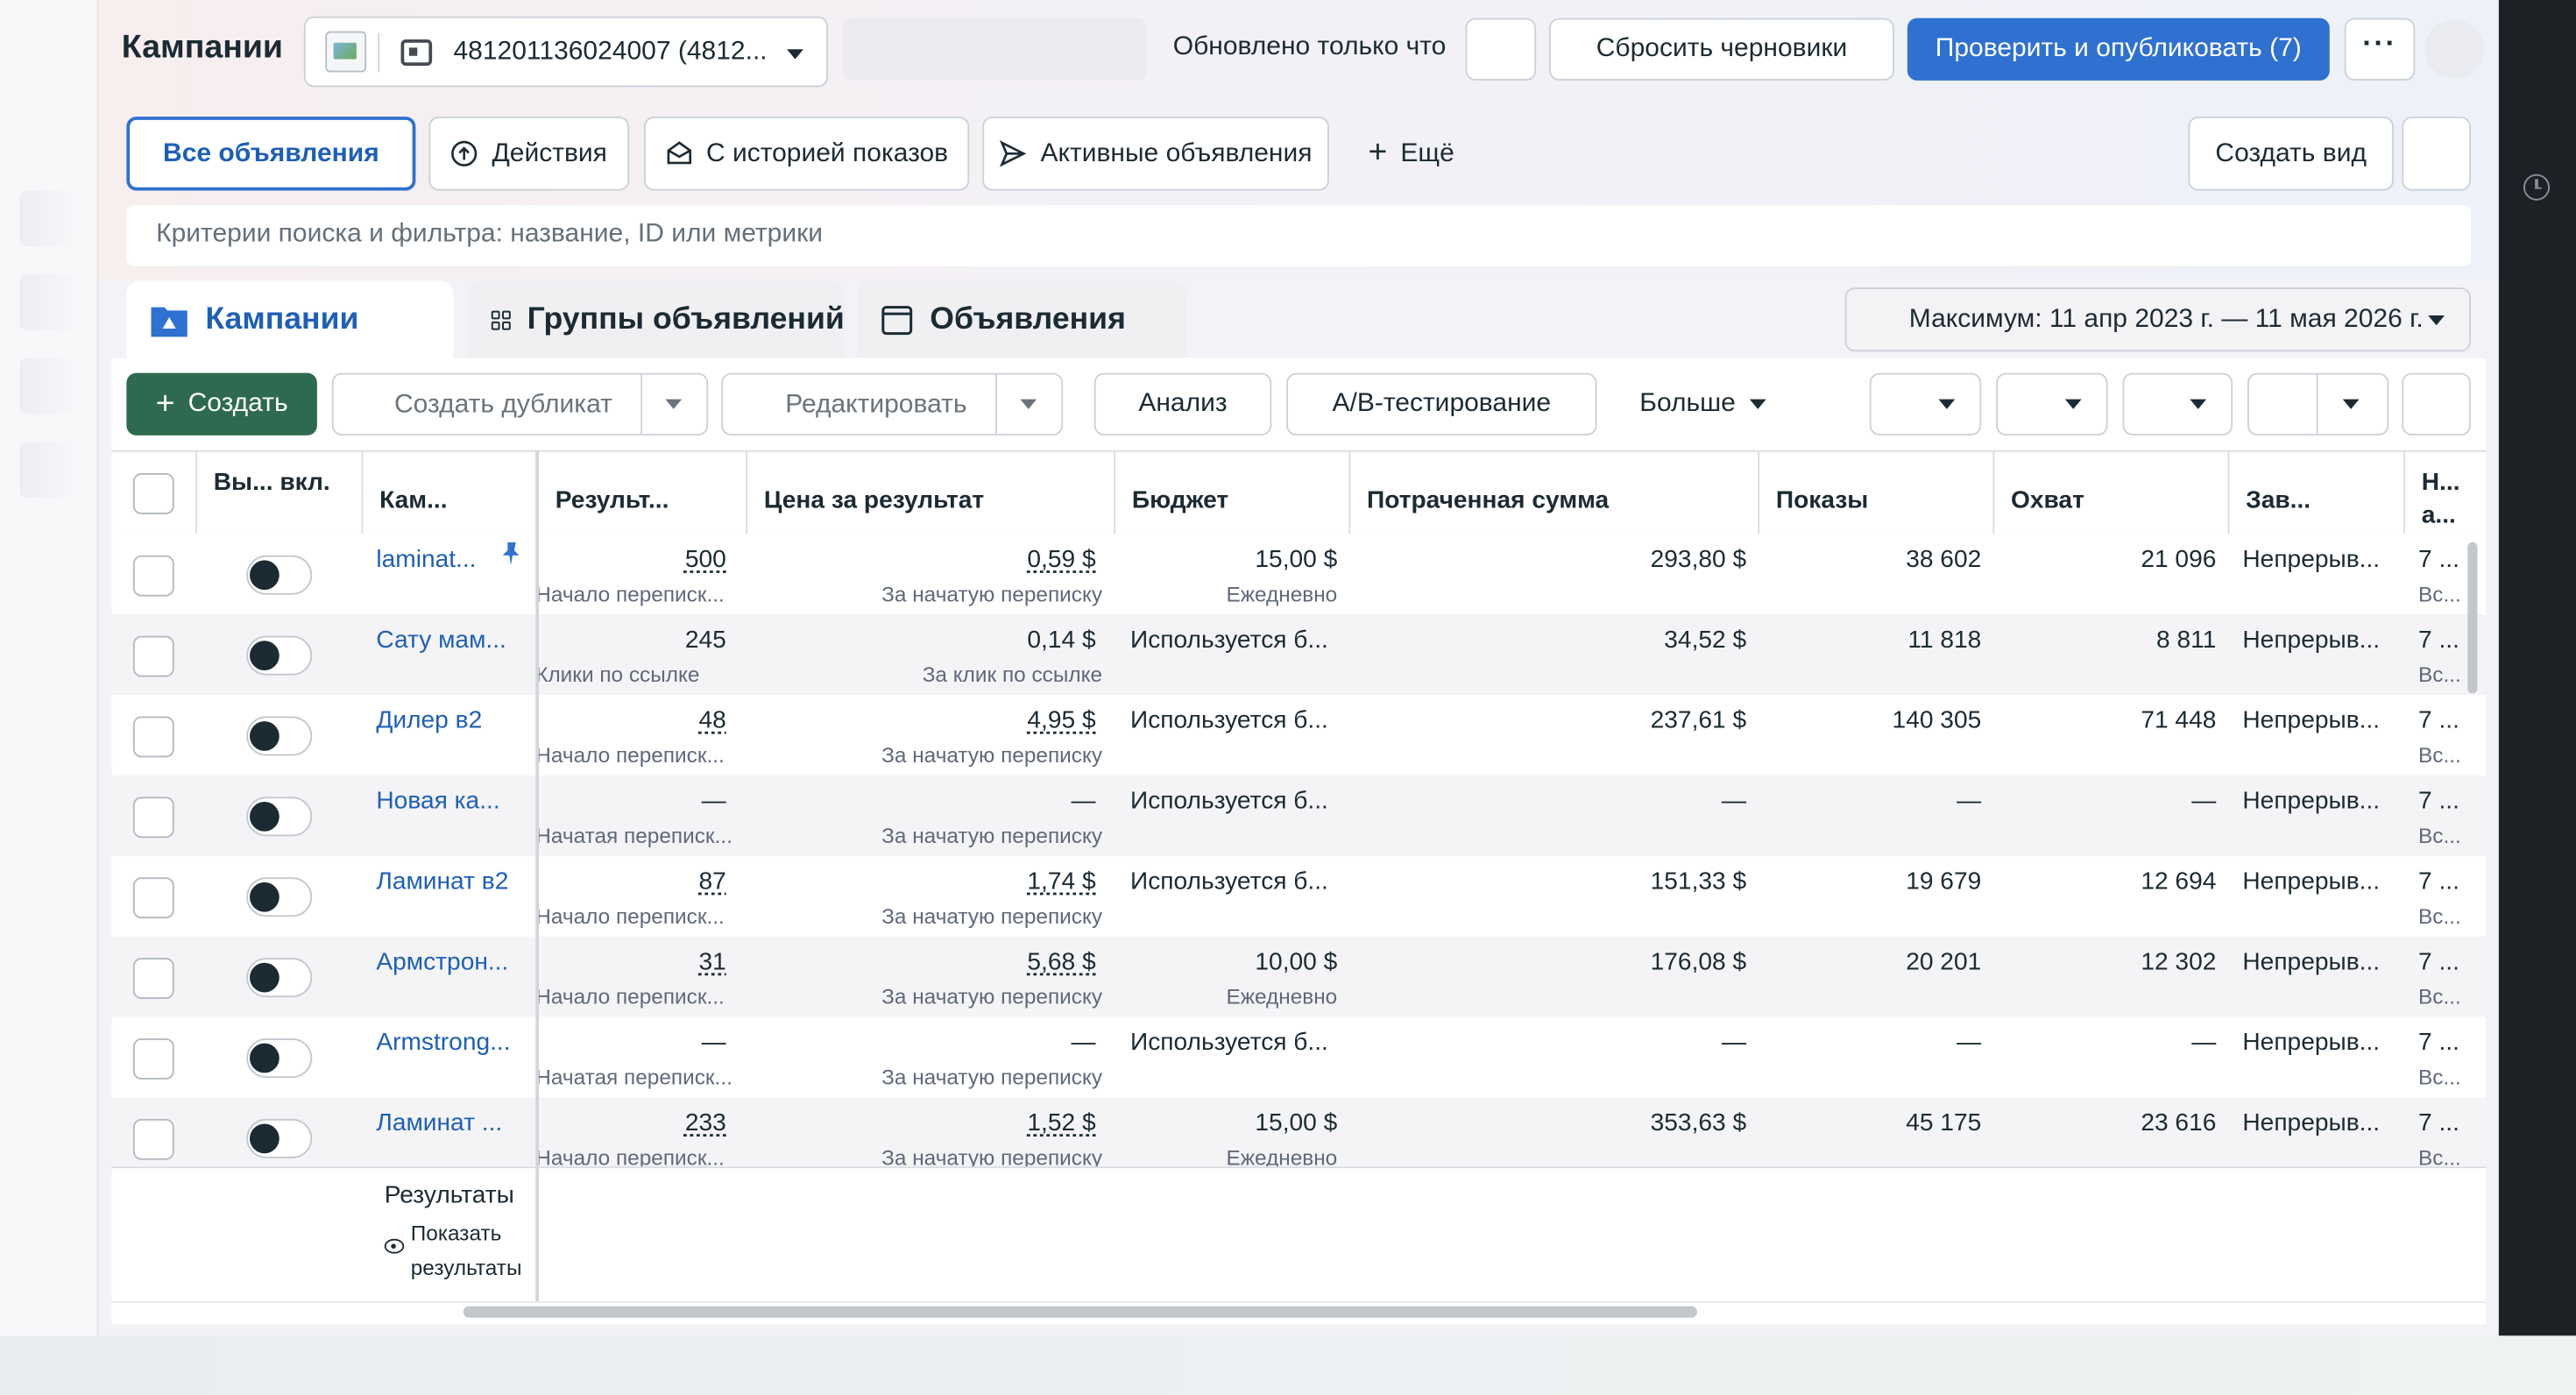 Image resolution: width=2576 pixels, height=1395 pixels. What do you see at coordinates (931, 493) in the screenshot?
I see `col-cost-per-result: Цена за результат` at bounding box center [931, 493].